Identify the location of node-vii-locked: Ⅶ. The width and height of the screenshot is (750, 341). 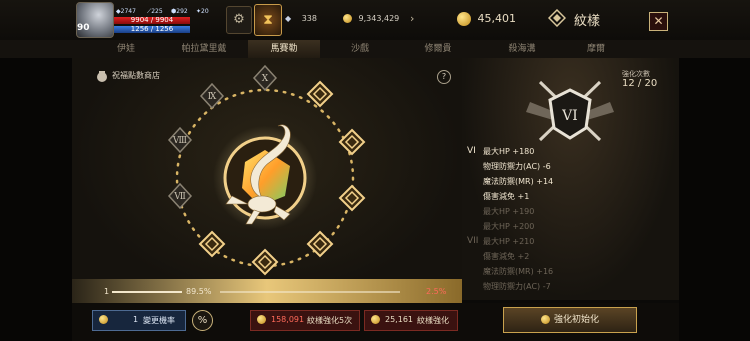
(180, 196).